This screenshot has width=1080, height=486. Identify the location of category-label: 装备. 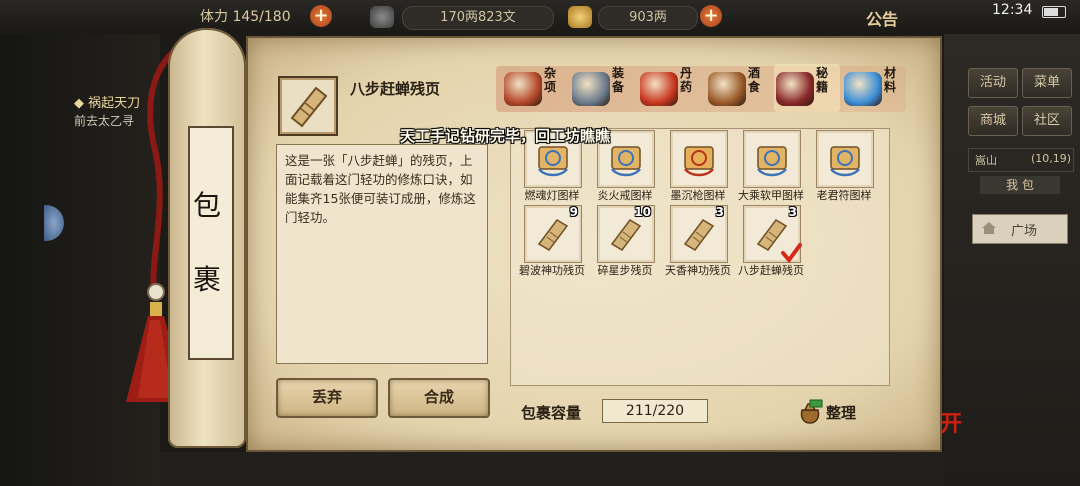
(618, 80).